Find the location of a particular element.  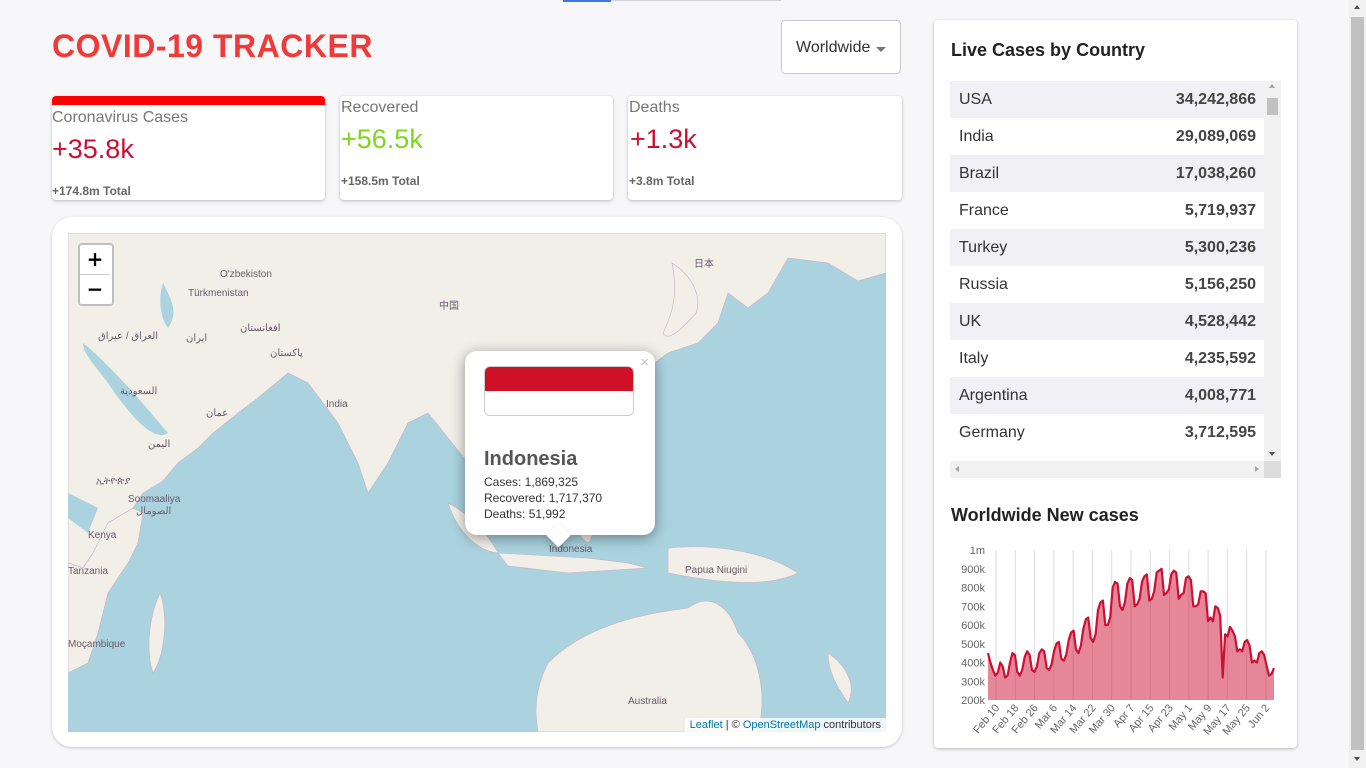

chart-y-tick-label: 500k is located at coordinates (973, 645).